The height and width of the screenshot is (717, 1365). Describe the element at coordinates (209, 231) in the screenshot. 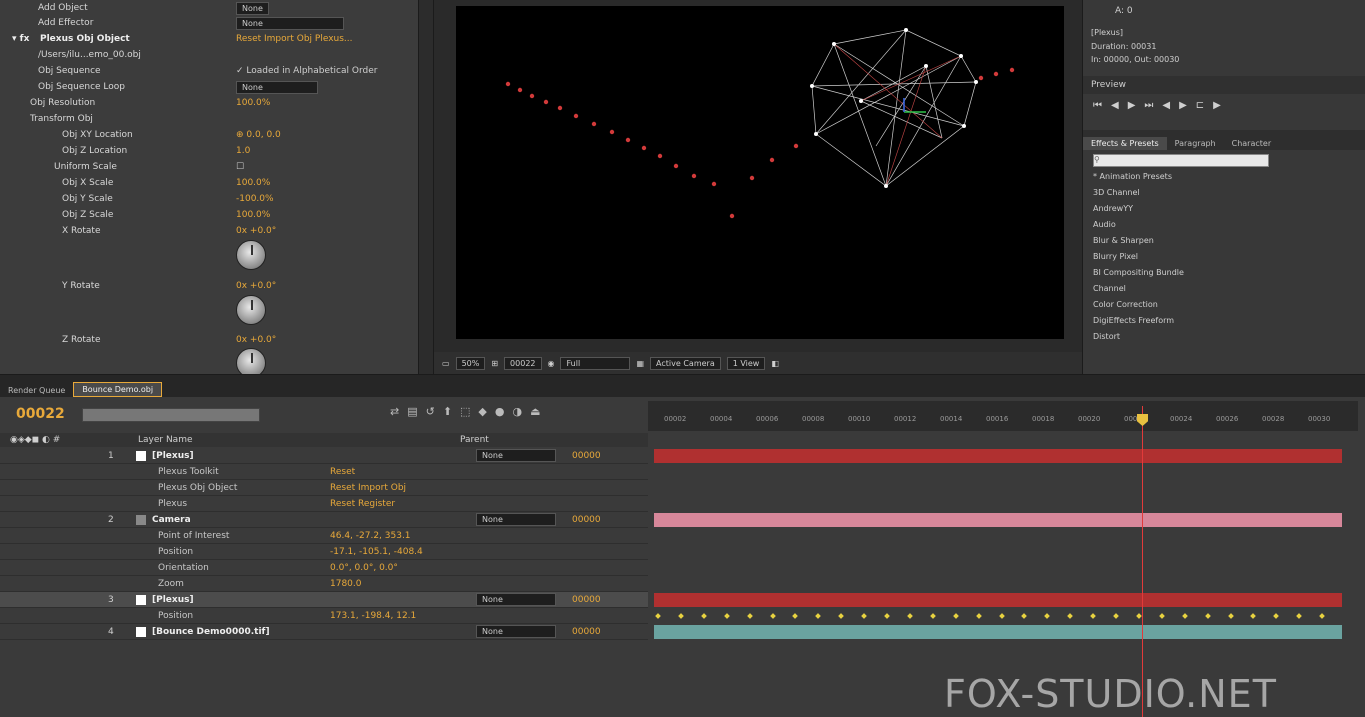

I see `ec-x-rotate: X Rotate 0x +0.0°` at that location.